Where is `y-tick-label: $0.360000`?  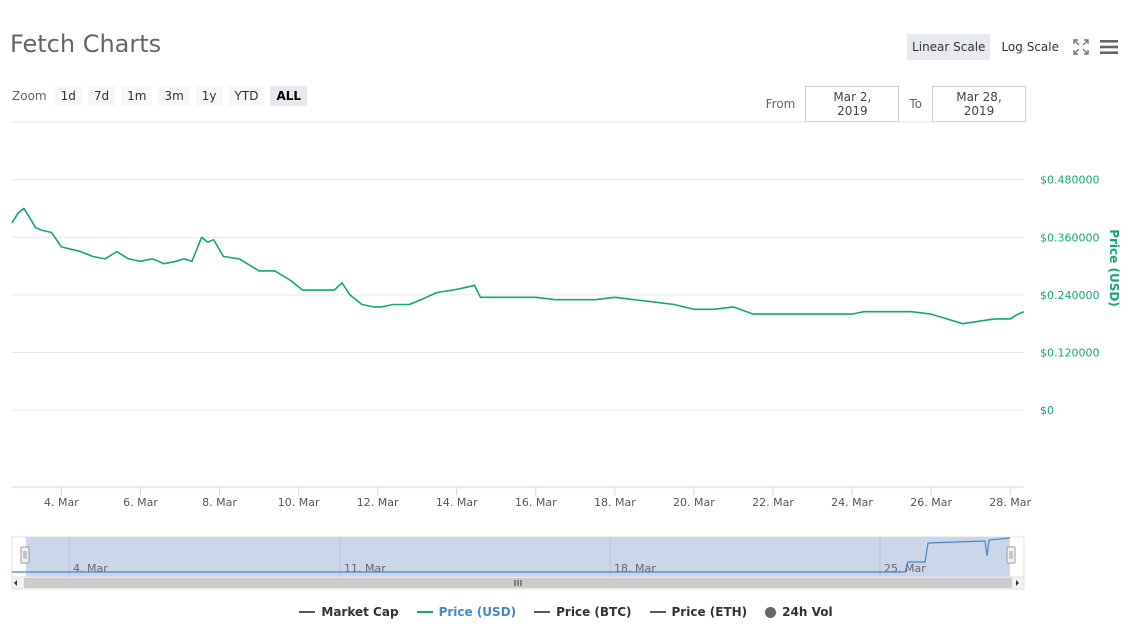
y-tick-label: $0.360000 is located at coordinates (1070, 237).